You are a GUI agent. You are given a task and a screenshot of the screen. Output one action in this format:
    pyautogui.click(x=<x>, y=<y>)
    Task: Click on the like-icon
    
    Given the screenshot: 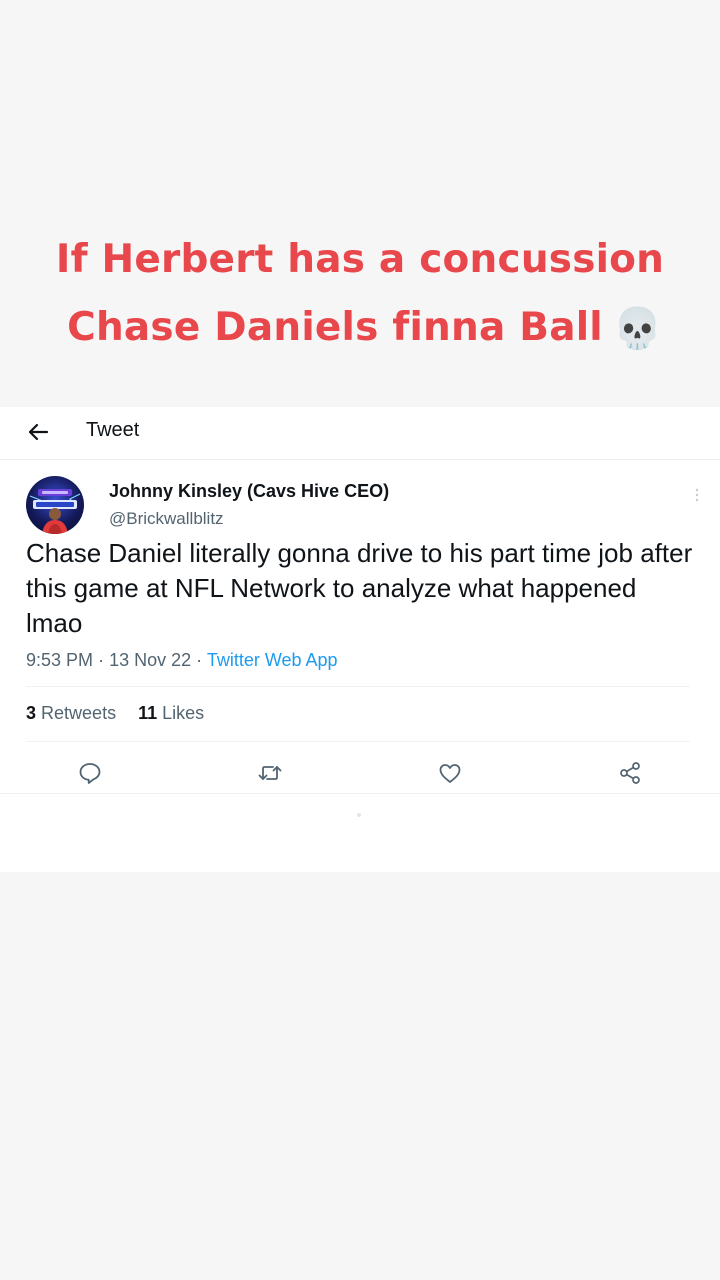 What is the action you would take?
    pyautogui.click(x=450, y=773)
    